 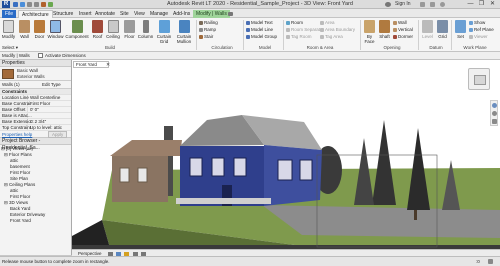 I want to click on ribbon-toggle-icon, so click(x=230, y=14).